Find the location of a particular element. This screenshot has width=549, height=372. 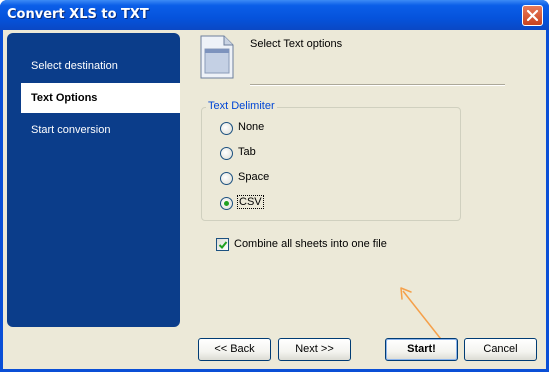

window-title: Convert XLS to TXT is located at coordinates (78, 14).